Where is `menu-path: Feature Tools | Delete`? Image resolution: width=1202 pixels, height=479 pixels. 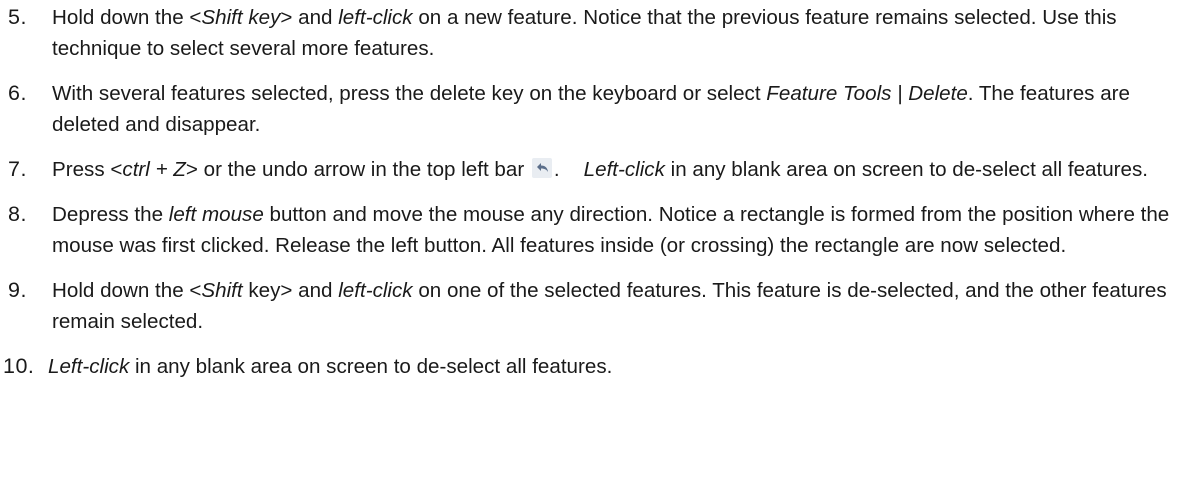
menu-path: Feature Tools | Delete is located at coordinates (867, 93).